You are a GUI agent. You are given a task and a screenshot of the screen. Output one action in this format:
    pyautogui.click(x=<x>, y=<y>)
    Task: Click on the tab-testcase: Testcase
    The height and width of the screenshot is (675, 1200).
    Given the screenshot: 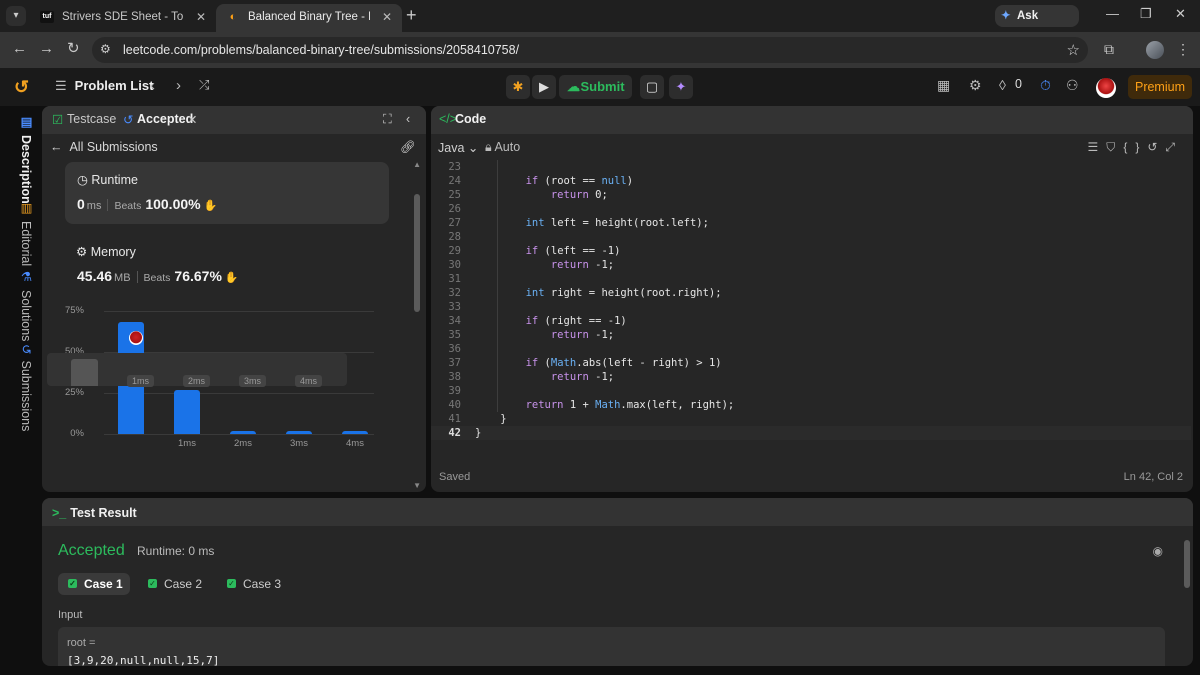 What is the action you would take?
    pyautogui.click(x=91, y=119)
    